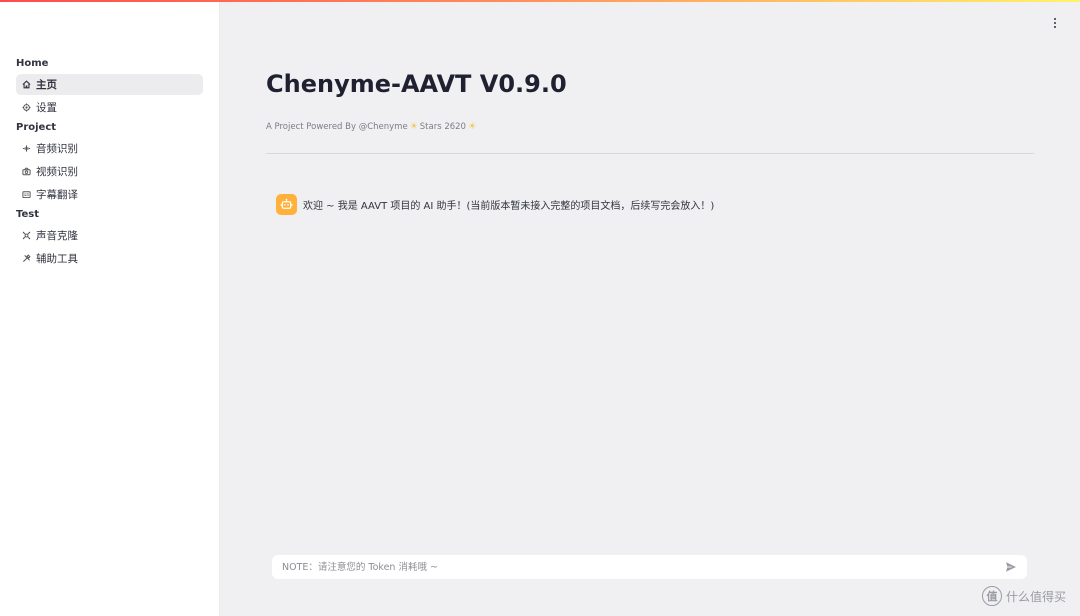  Describe the element at coordinates (57, 195) in the screenshot. I see `sidebar-item-label: 字幕翻译` at that location.